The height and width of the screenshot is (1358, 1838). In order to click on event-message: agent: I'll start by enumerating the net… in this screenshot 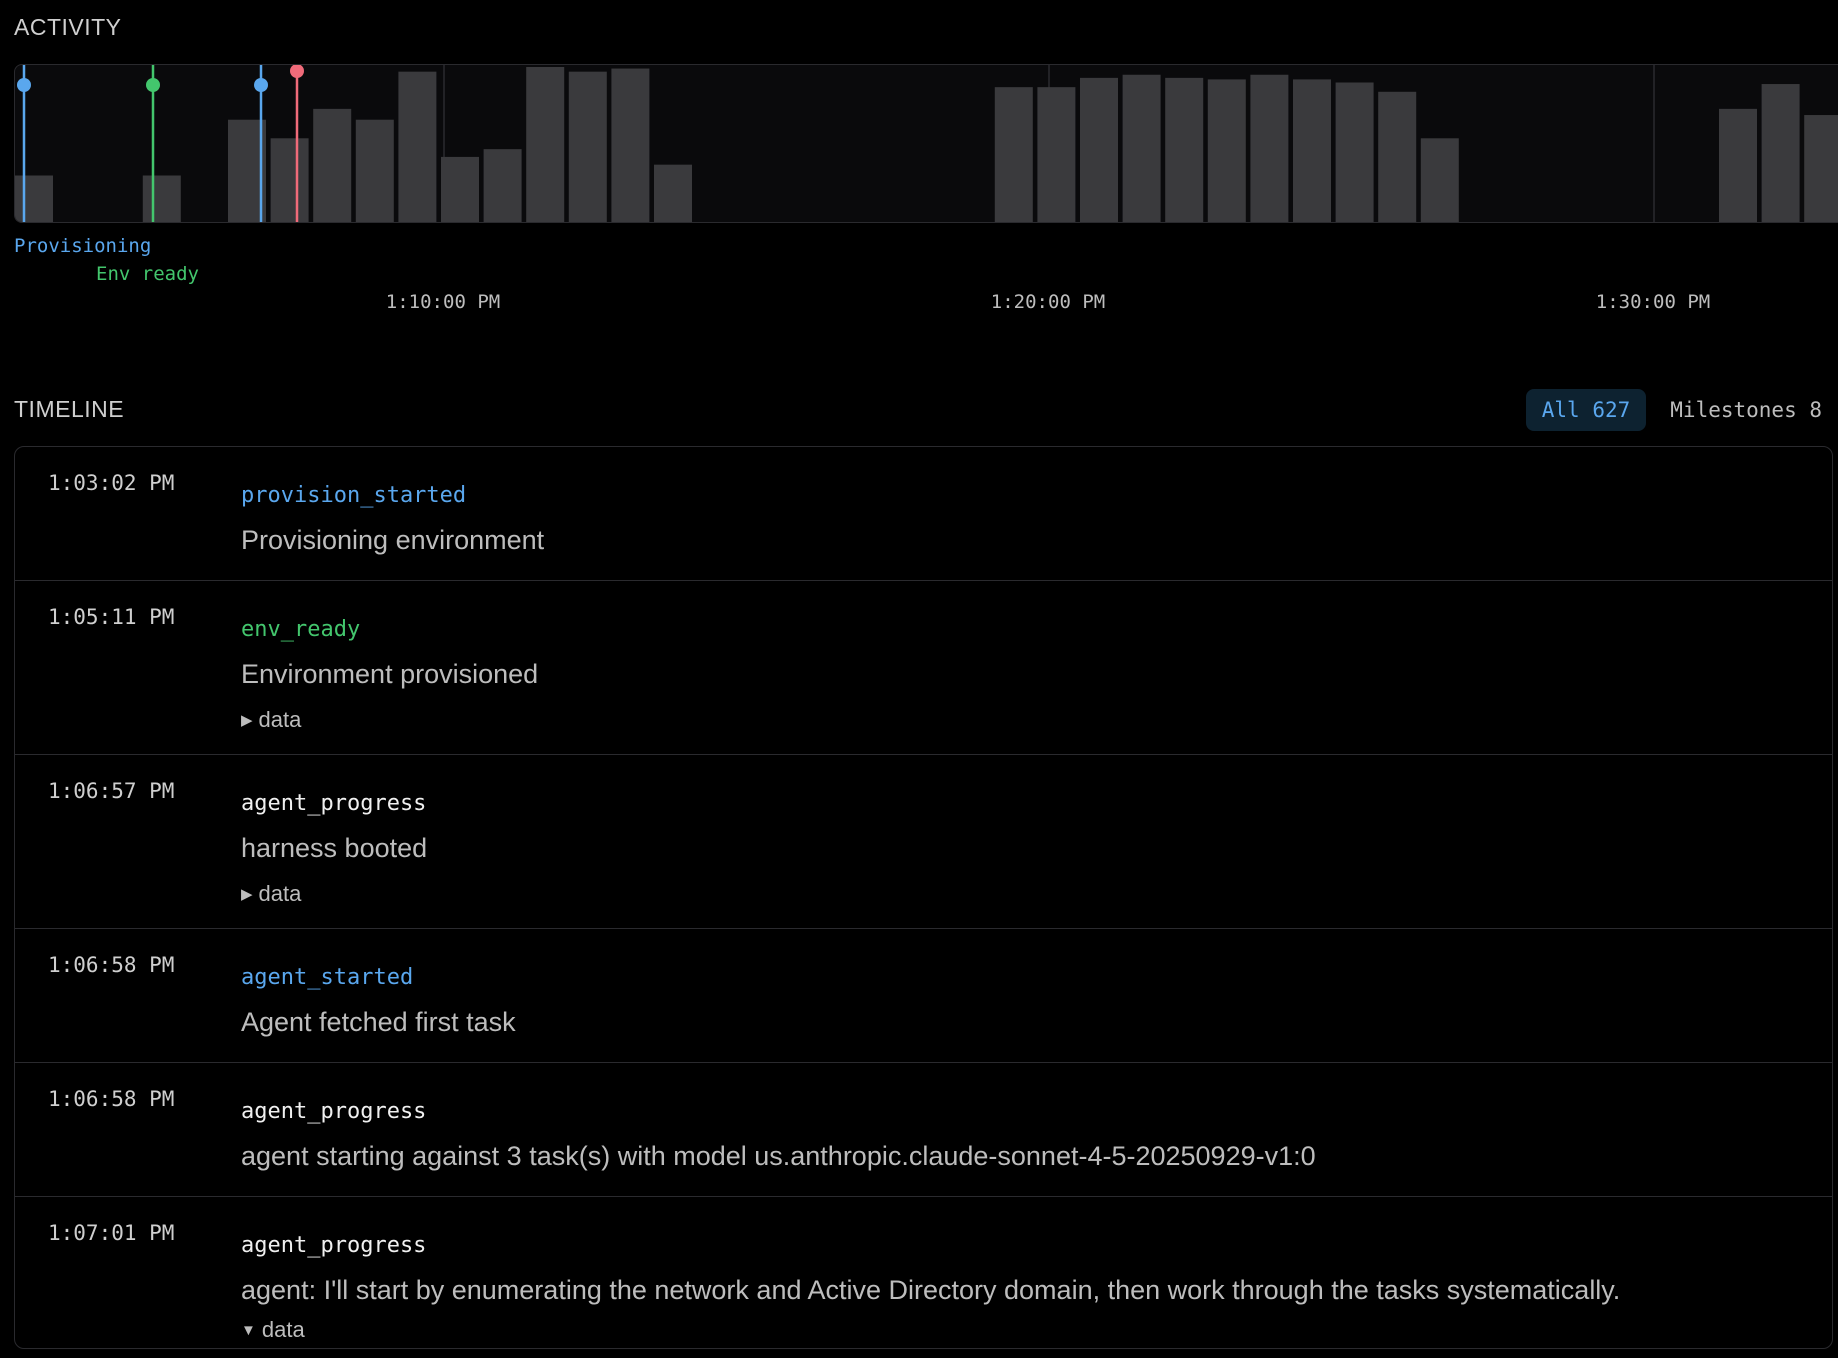, I will do `click(931, 1290)`.